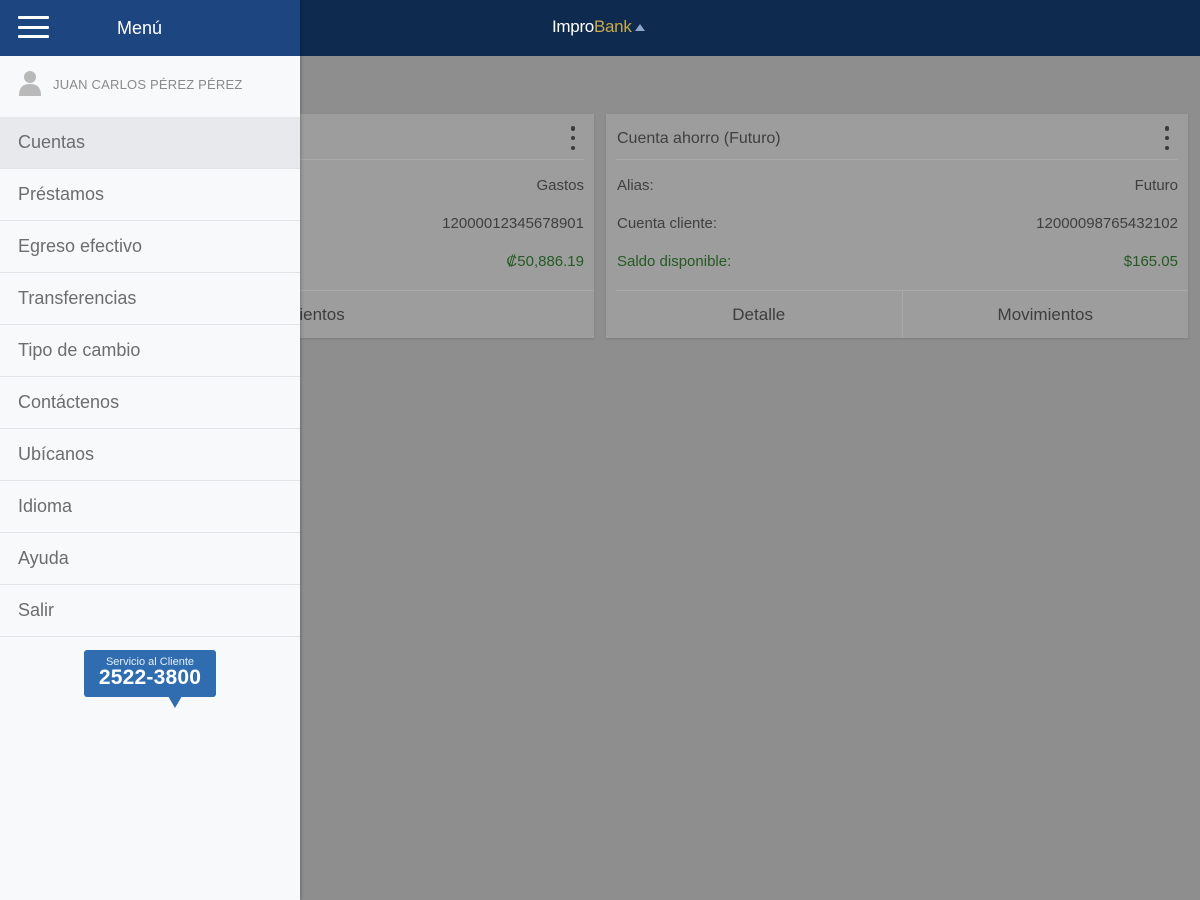 The height and width of the screenshot is (900, 1200). I want to click on improbank-logo: Impro Bank, so click(599, 27).